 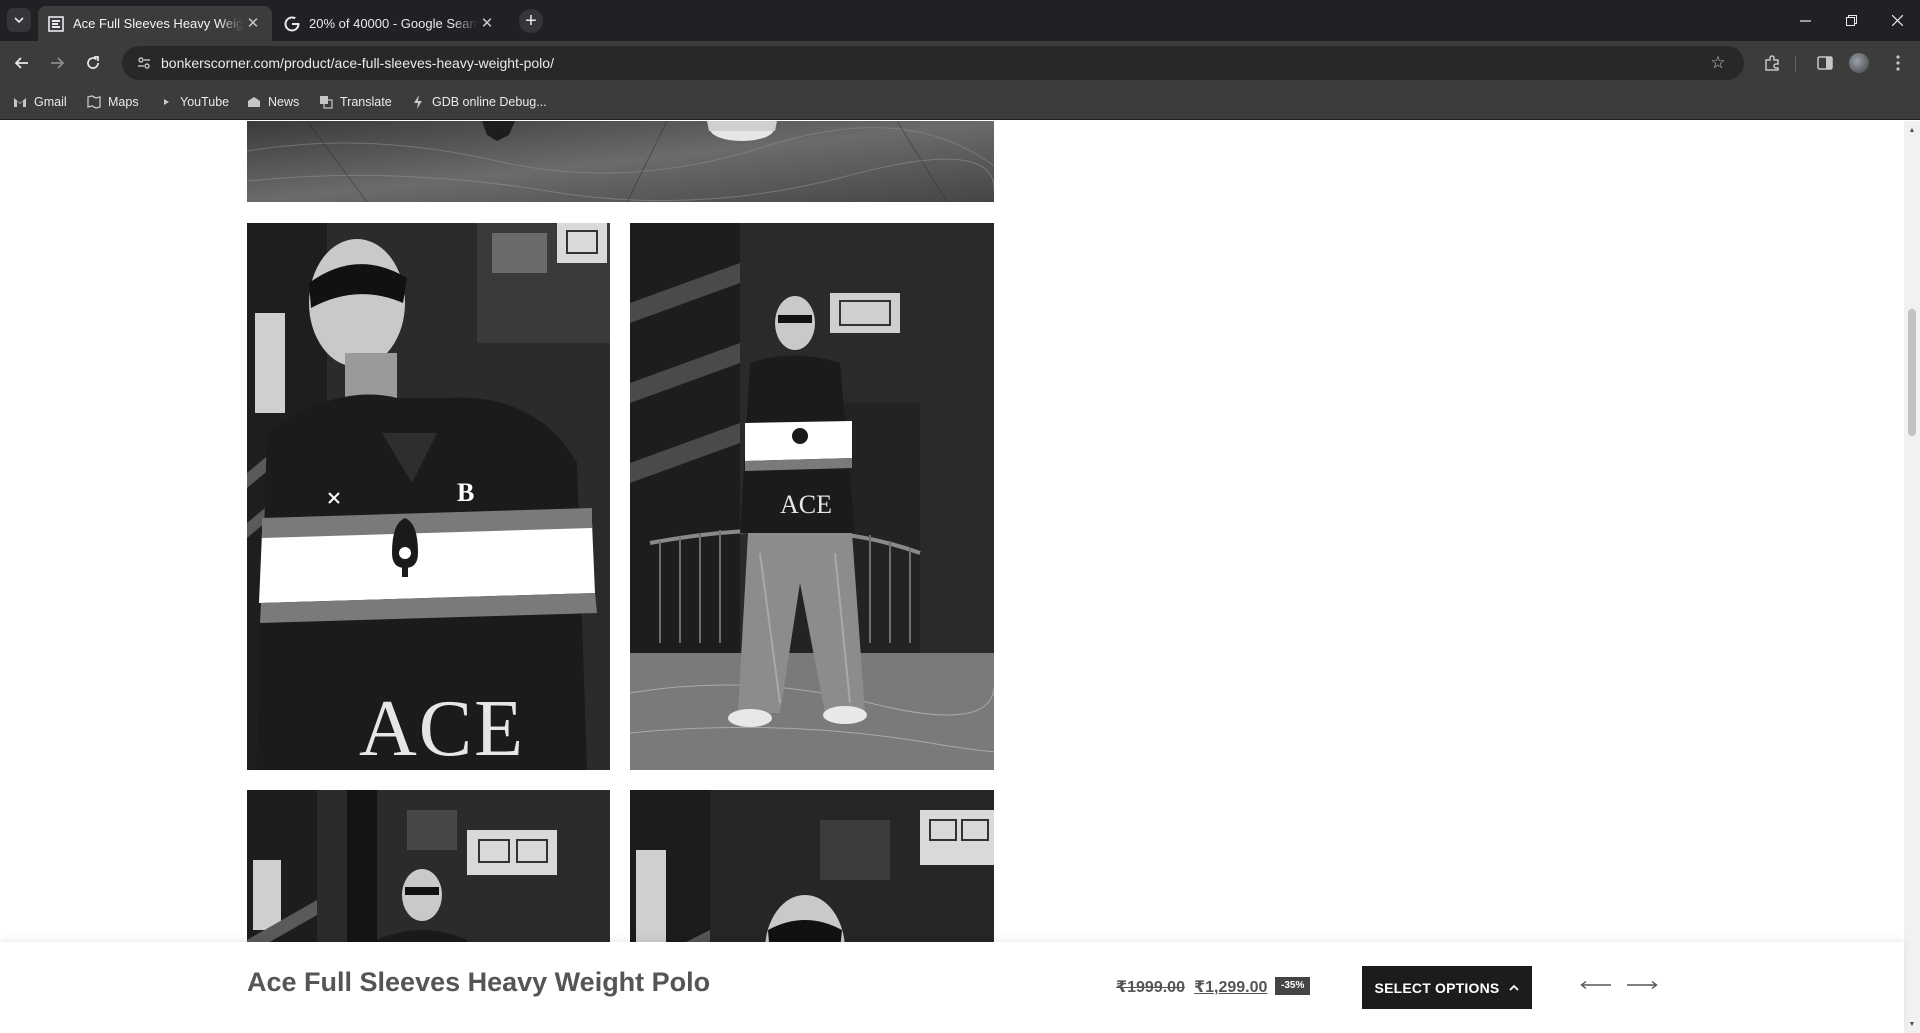 I want to click on scroll-thumb, so click(x=1912, y=372).